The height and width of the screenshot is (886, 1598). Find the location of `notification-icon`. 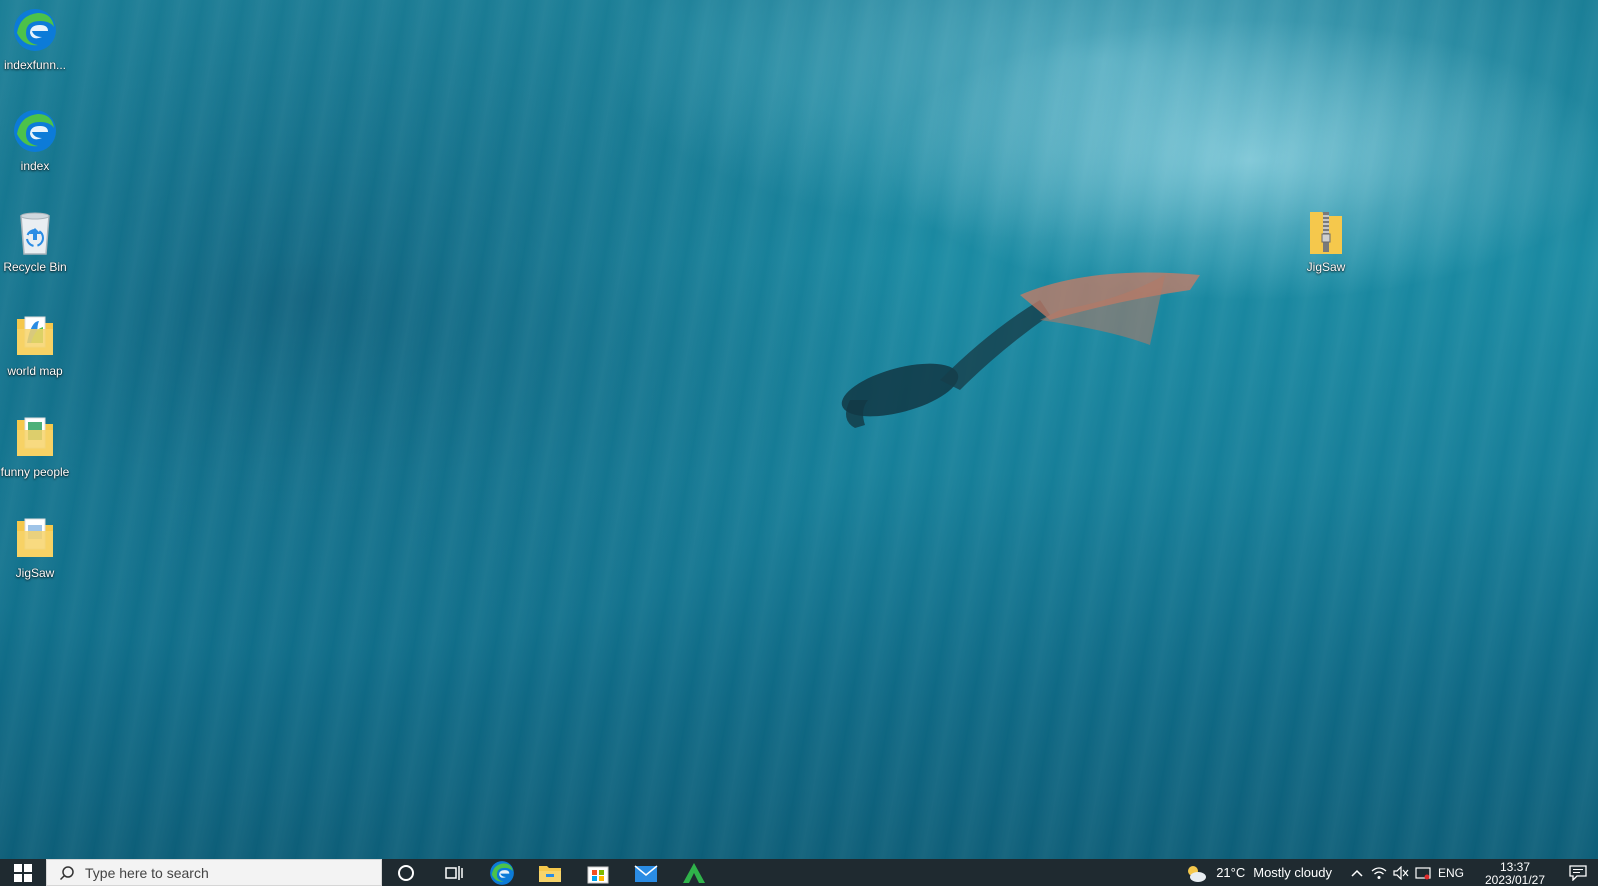

notification-icon is located at coordinates (1578, 872).